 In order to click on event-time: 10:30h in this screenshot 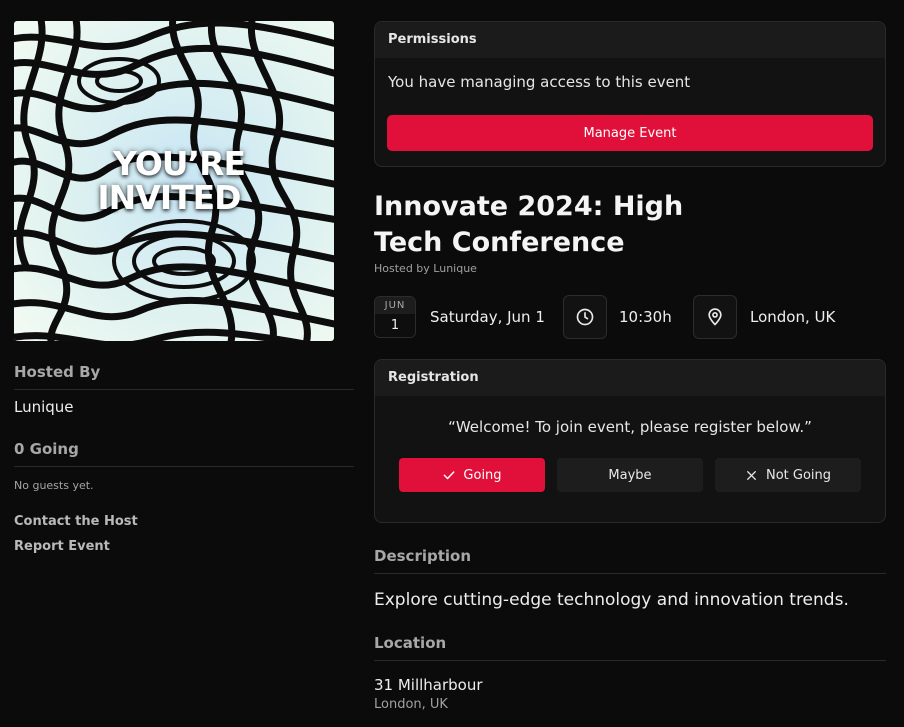, I will do `click(645, 317)`.